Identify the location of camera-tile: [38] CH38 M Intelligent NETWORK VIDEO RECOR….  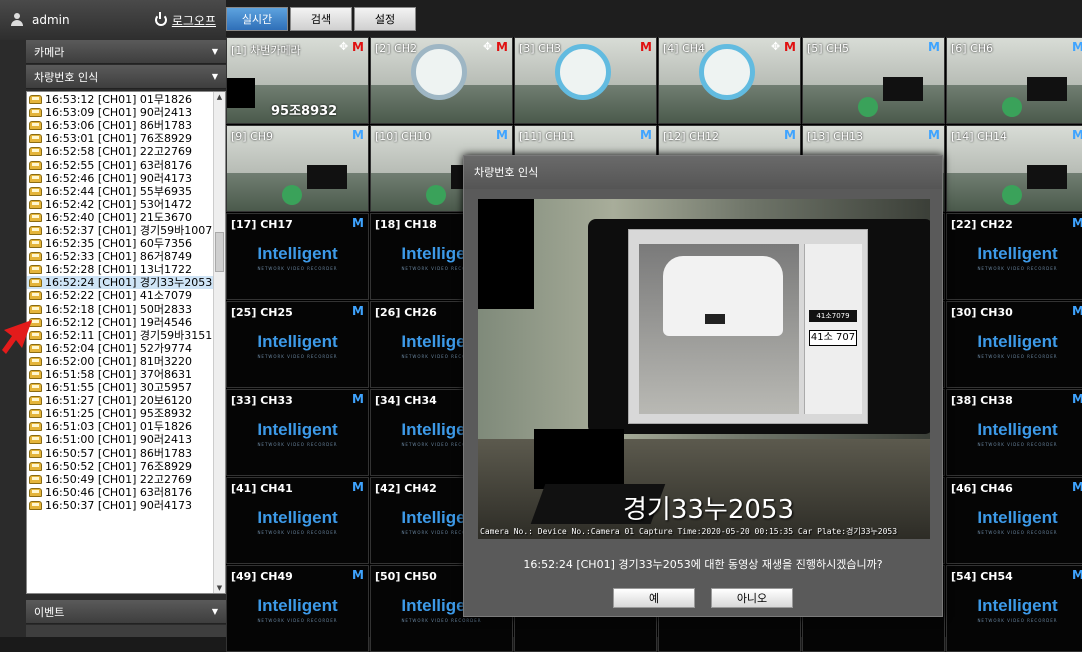
(1014, 432).